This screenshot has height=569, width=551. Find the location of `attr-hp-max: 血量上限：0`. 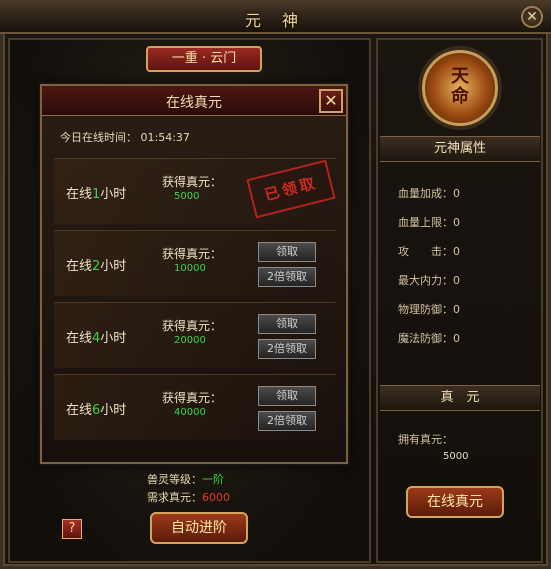

attr-hp-max: 血量上限：0 is located at coordinates (429, 222).